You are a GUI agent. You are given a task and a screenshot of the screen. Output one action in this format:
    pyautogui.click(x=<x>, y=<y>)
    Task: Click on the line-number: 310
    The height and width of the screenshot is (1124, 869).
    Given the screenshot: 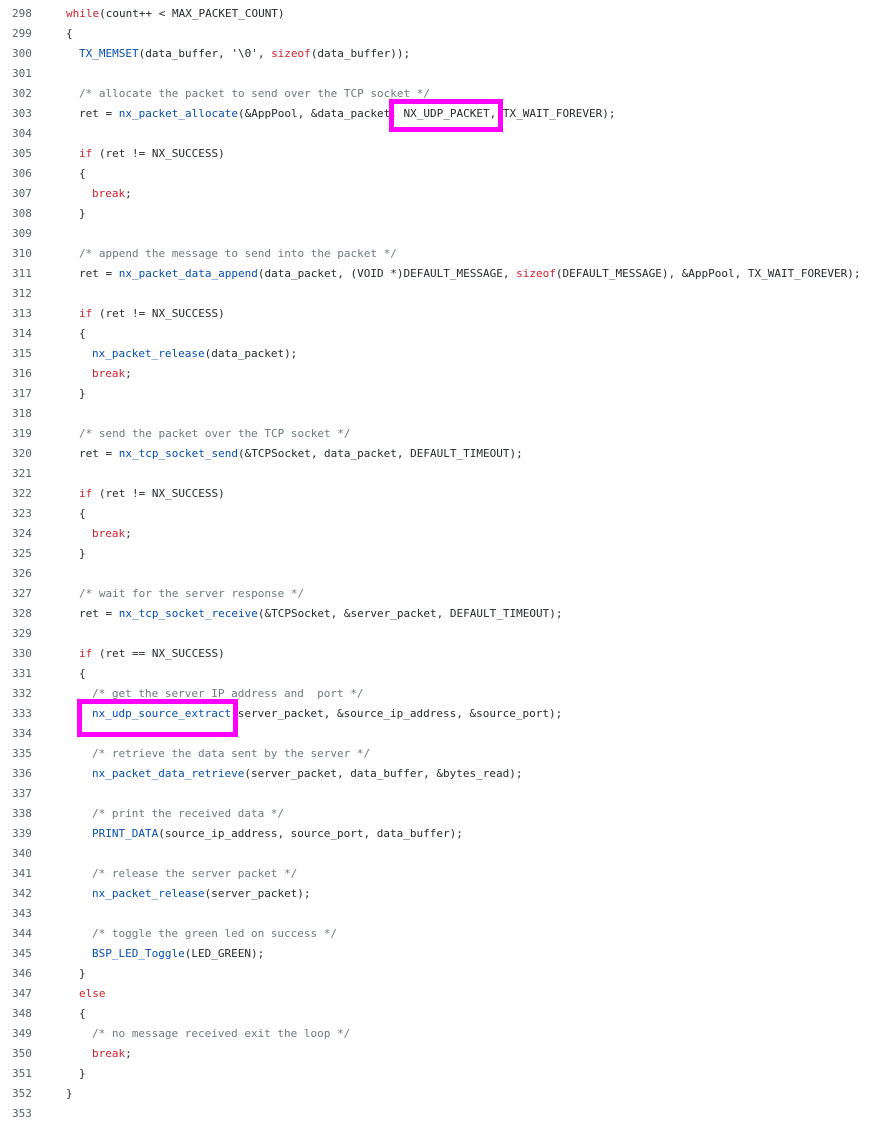 What is the action you would take?
    pyautogui.click(x=23, y=254)
    